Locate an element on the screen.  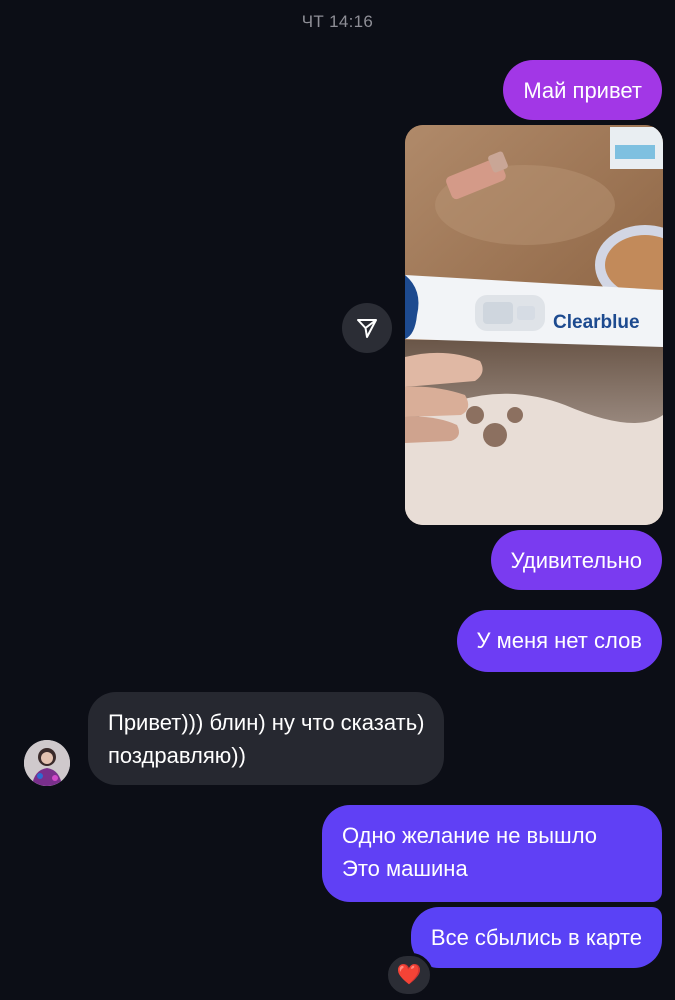
avatar-image is located at coordinates (47, 763).